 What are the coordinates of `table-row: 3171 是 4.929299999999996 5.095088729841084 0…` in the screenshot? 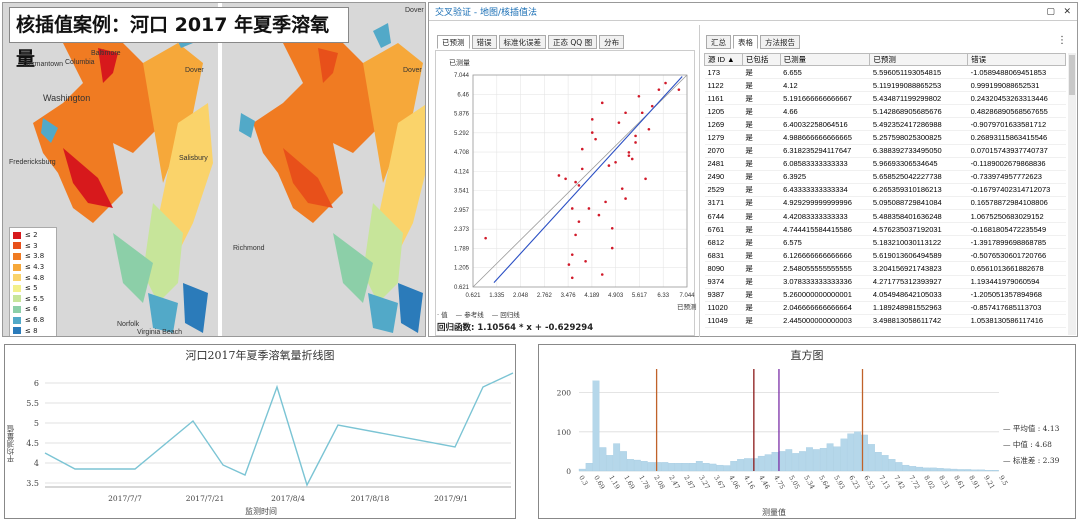 It's located at (885, 203).